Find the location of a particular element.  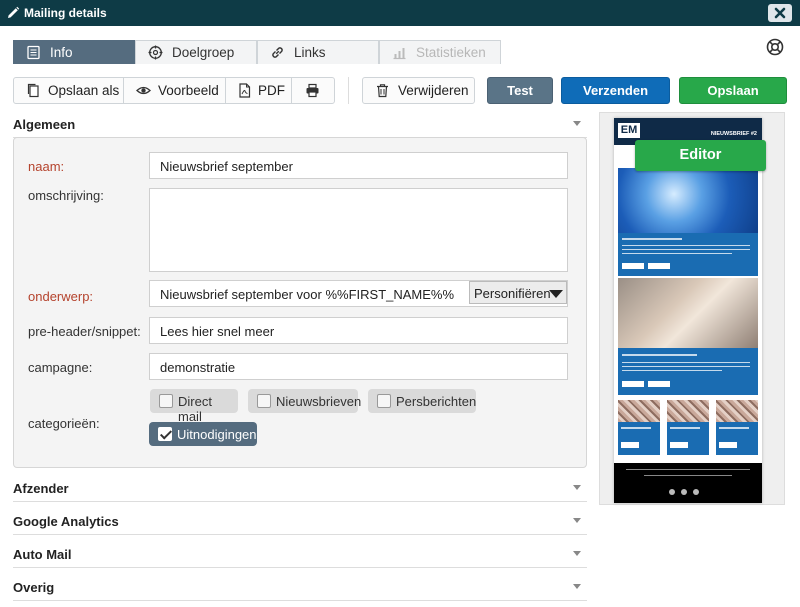

copy-icon is located at coordinates (33, 90).